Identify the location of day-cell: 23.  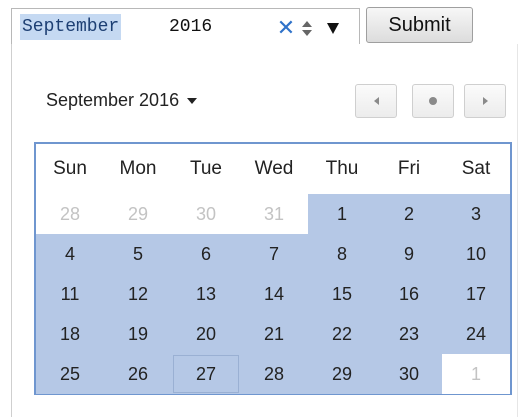
(409, 334).